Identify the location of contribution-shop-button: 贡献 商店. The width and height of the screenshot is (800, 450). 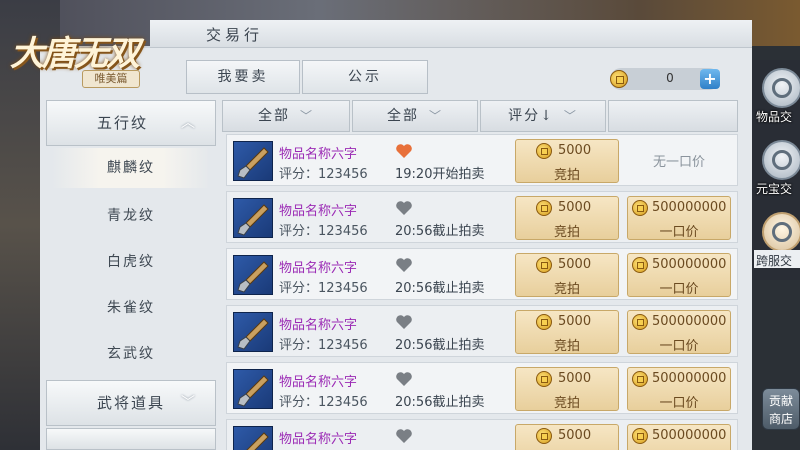
(781, 409).